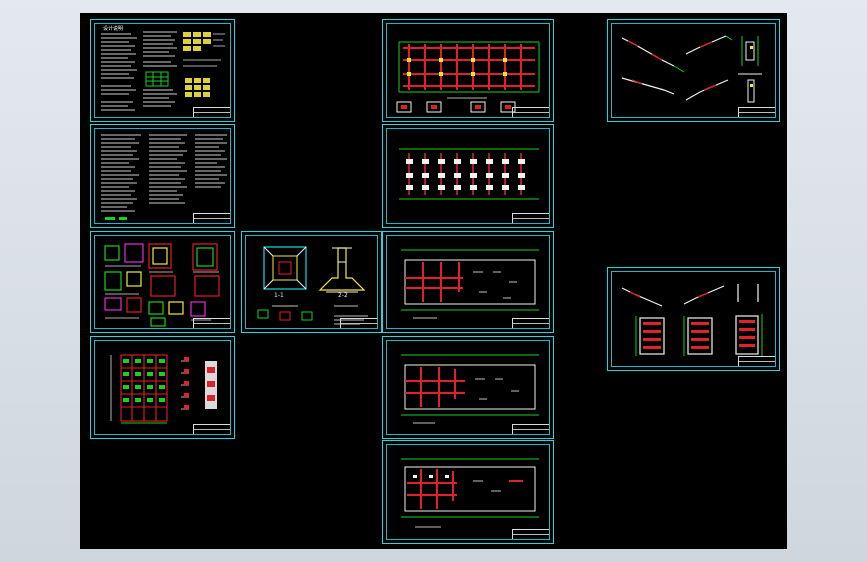 The height and width of the screenshot is (562, 867). I want to click on sheet-foundation-detail: 1-1 2-2, so click(311, 282).